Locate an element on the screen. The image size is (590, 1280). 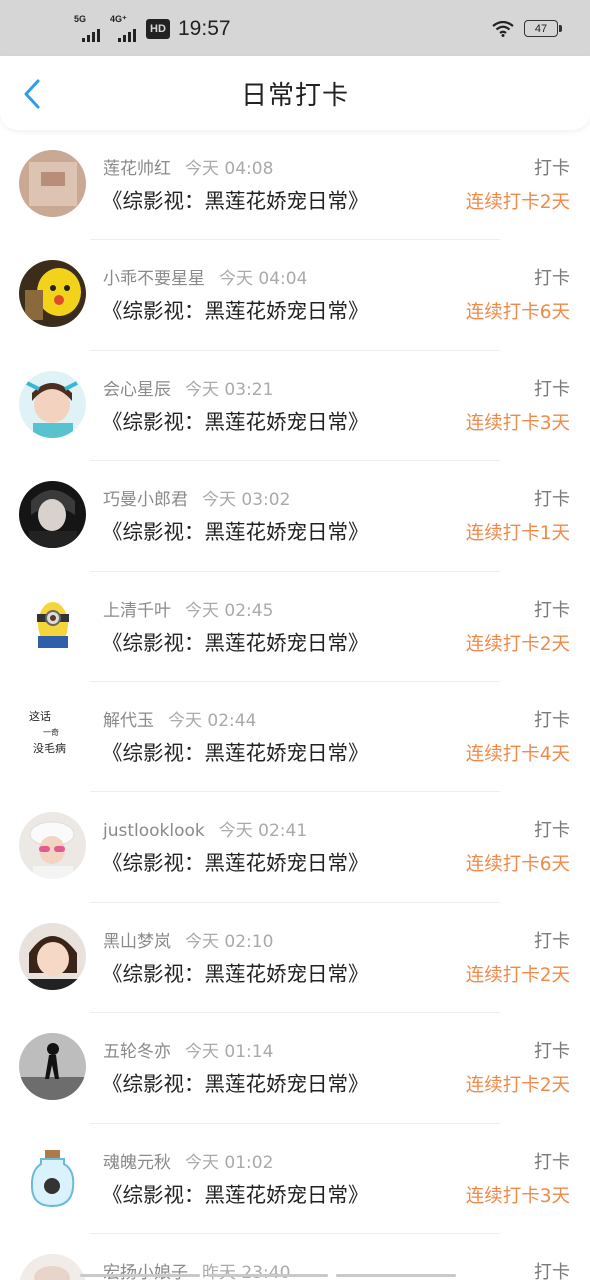
timestamp: 今天 04:04 is located at coordinates (263, 279).